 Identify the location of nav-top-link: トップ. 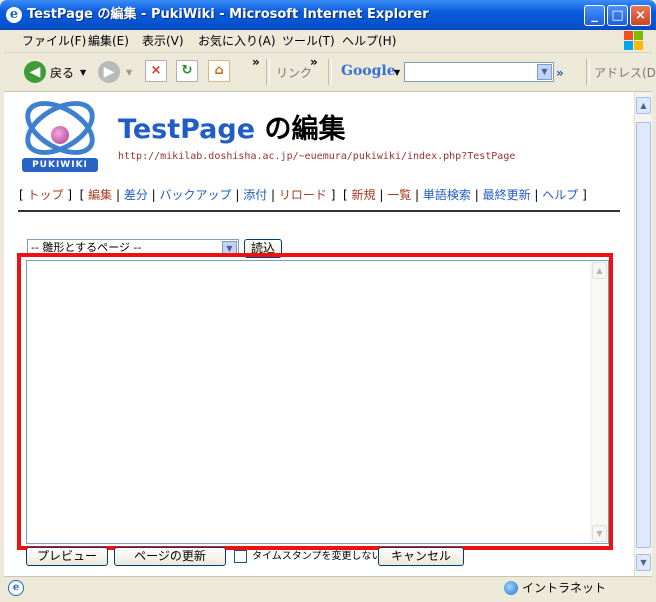
(46, 195).